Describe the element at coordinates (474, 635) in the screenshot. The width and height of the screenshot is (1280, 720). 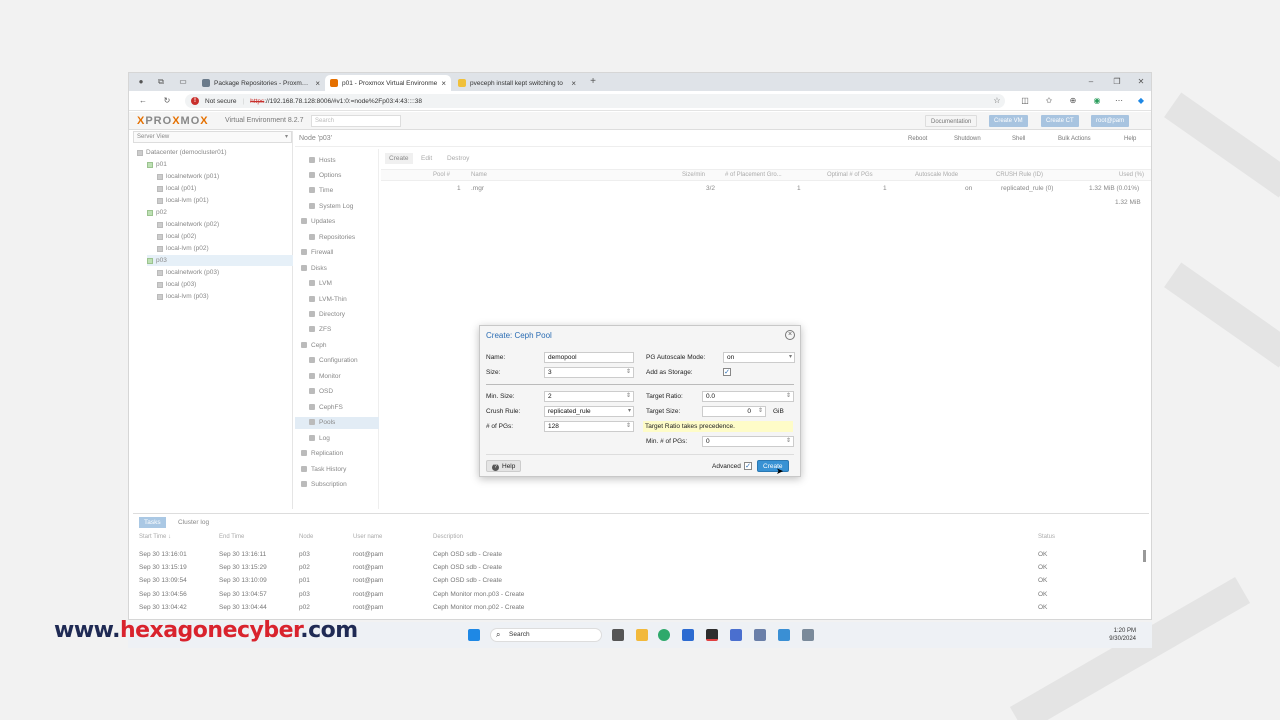
I see `windows-start-icon` at that location.